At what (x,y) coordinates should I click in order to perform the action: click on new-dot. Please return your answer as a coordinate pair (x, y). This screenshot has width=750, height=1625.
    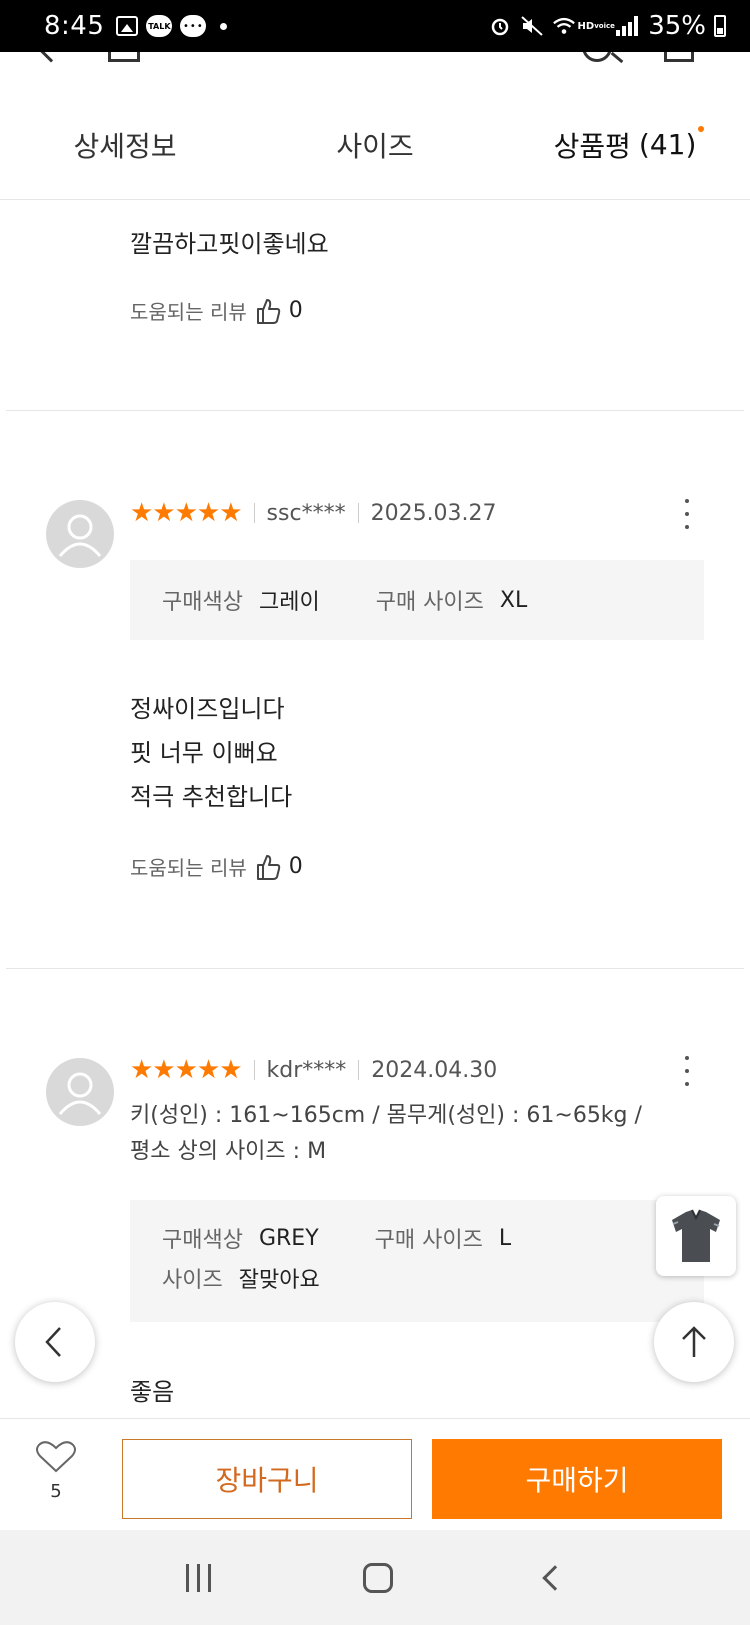
    Looking at the image, I should click on (701, 129).